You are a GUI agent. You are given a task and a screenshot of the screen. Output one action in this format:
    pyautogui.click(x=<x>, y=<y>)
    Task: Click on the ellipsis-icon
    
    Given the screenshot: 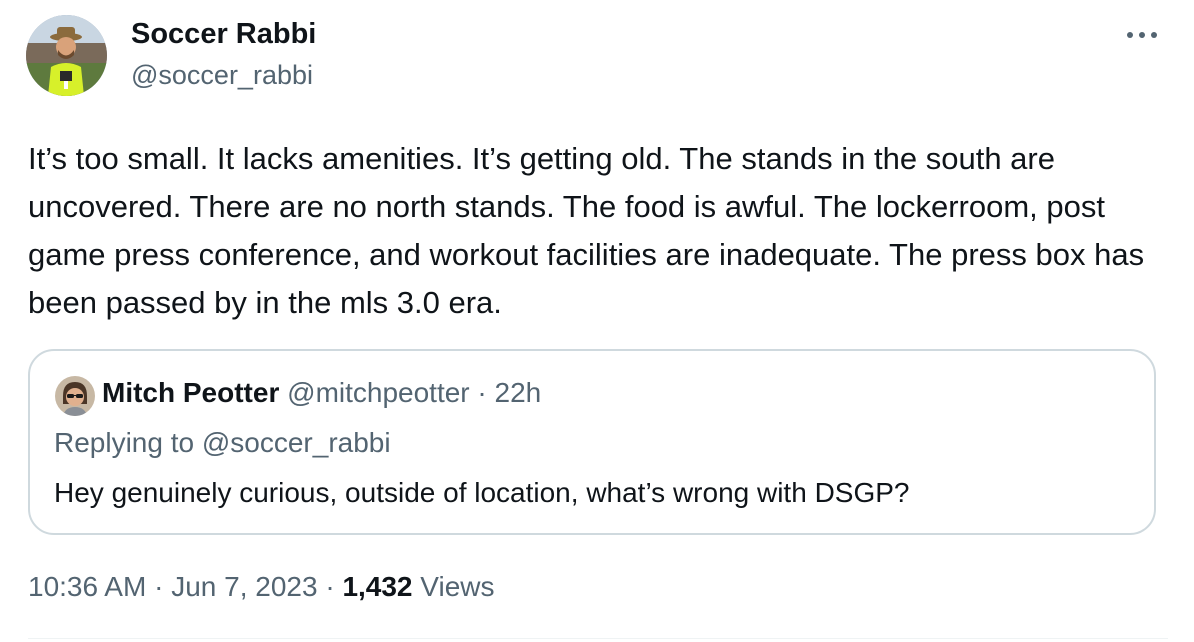 What is the action you would take?
    pyautogui.click(x=1142, y=35)
    